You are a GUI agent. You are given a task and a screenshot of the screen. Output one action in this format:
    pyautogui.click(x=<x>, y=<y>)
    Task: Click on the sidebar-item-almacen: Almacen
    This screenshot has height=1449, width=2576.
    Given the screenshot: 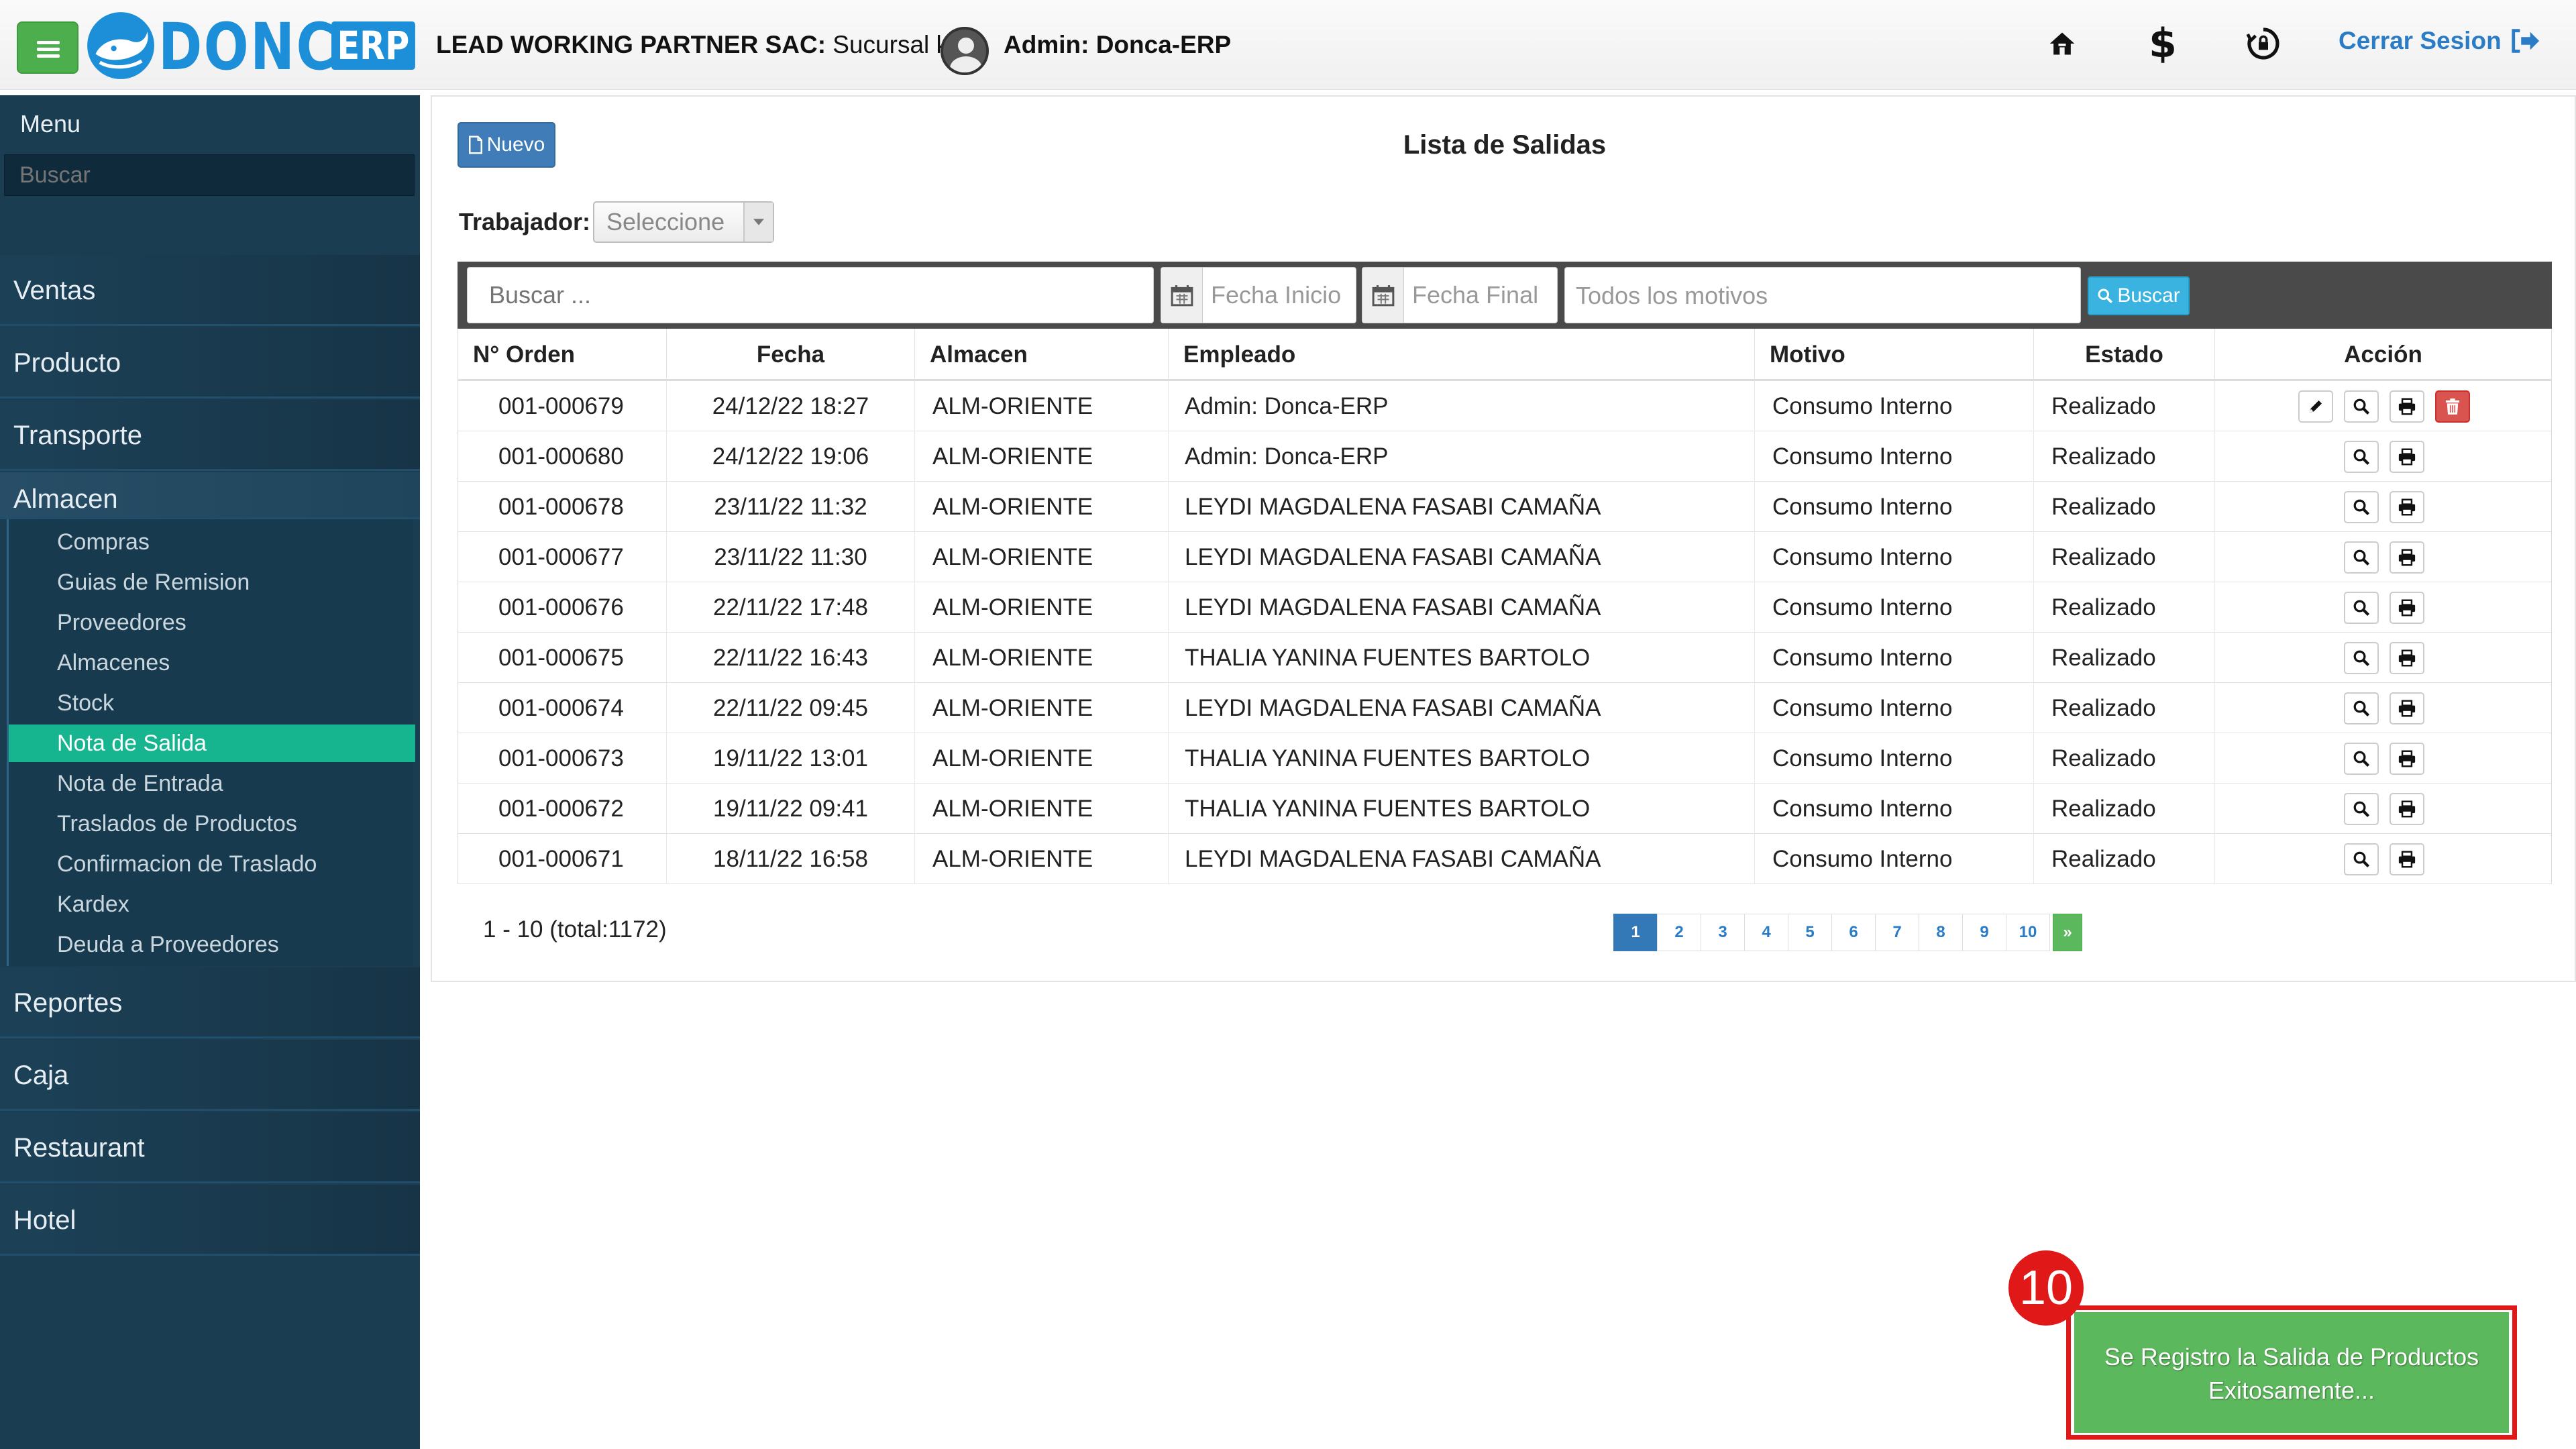 What is the action you would take?
    pyautogui.click(x=210, y=495)
    